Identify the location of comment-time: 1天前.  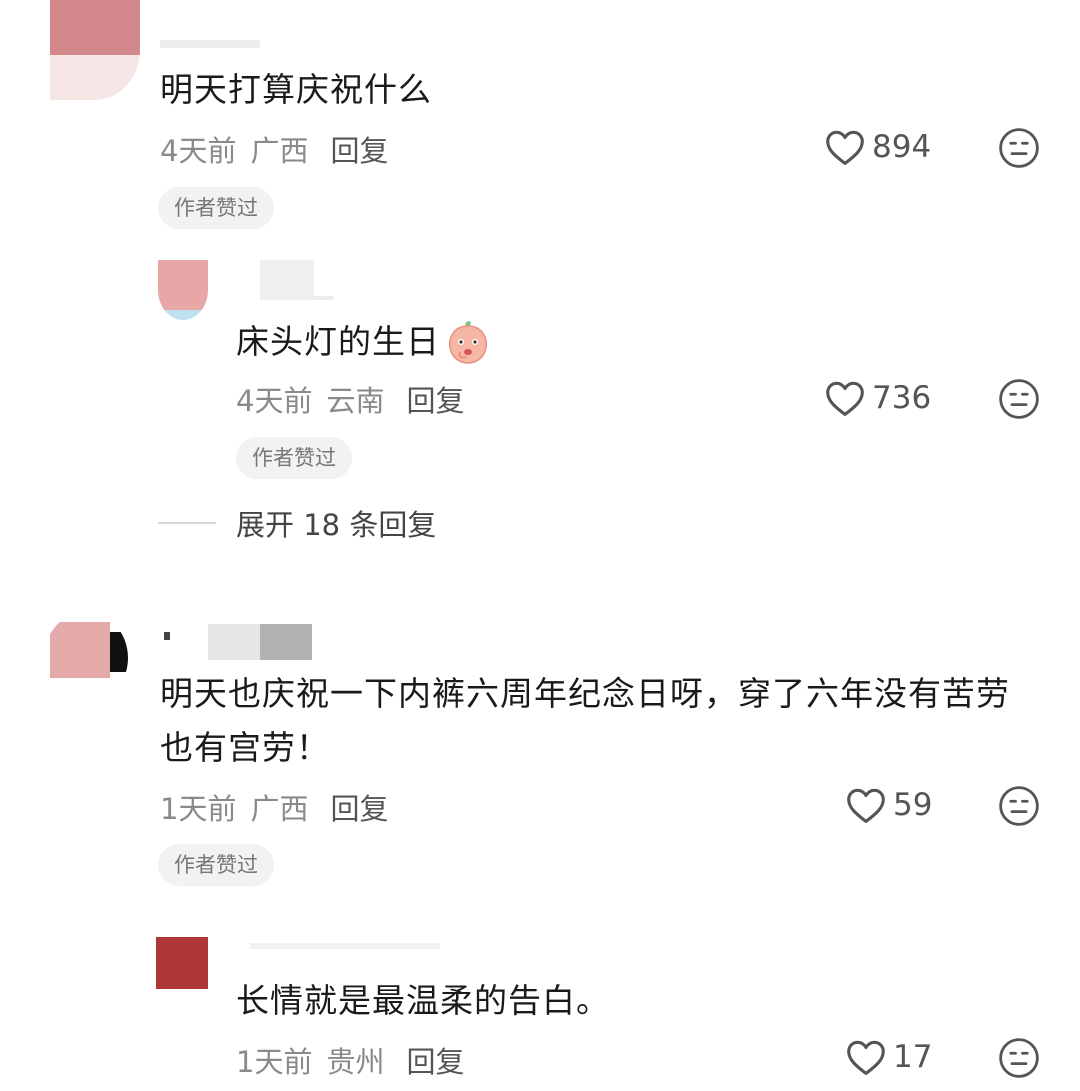
(198, 809).